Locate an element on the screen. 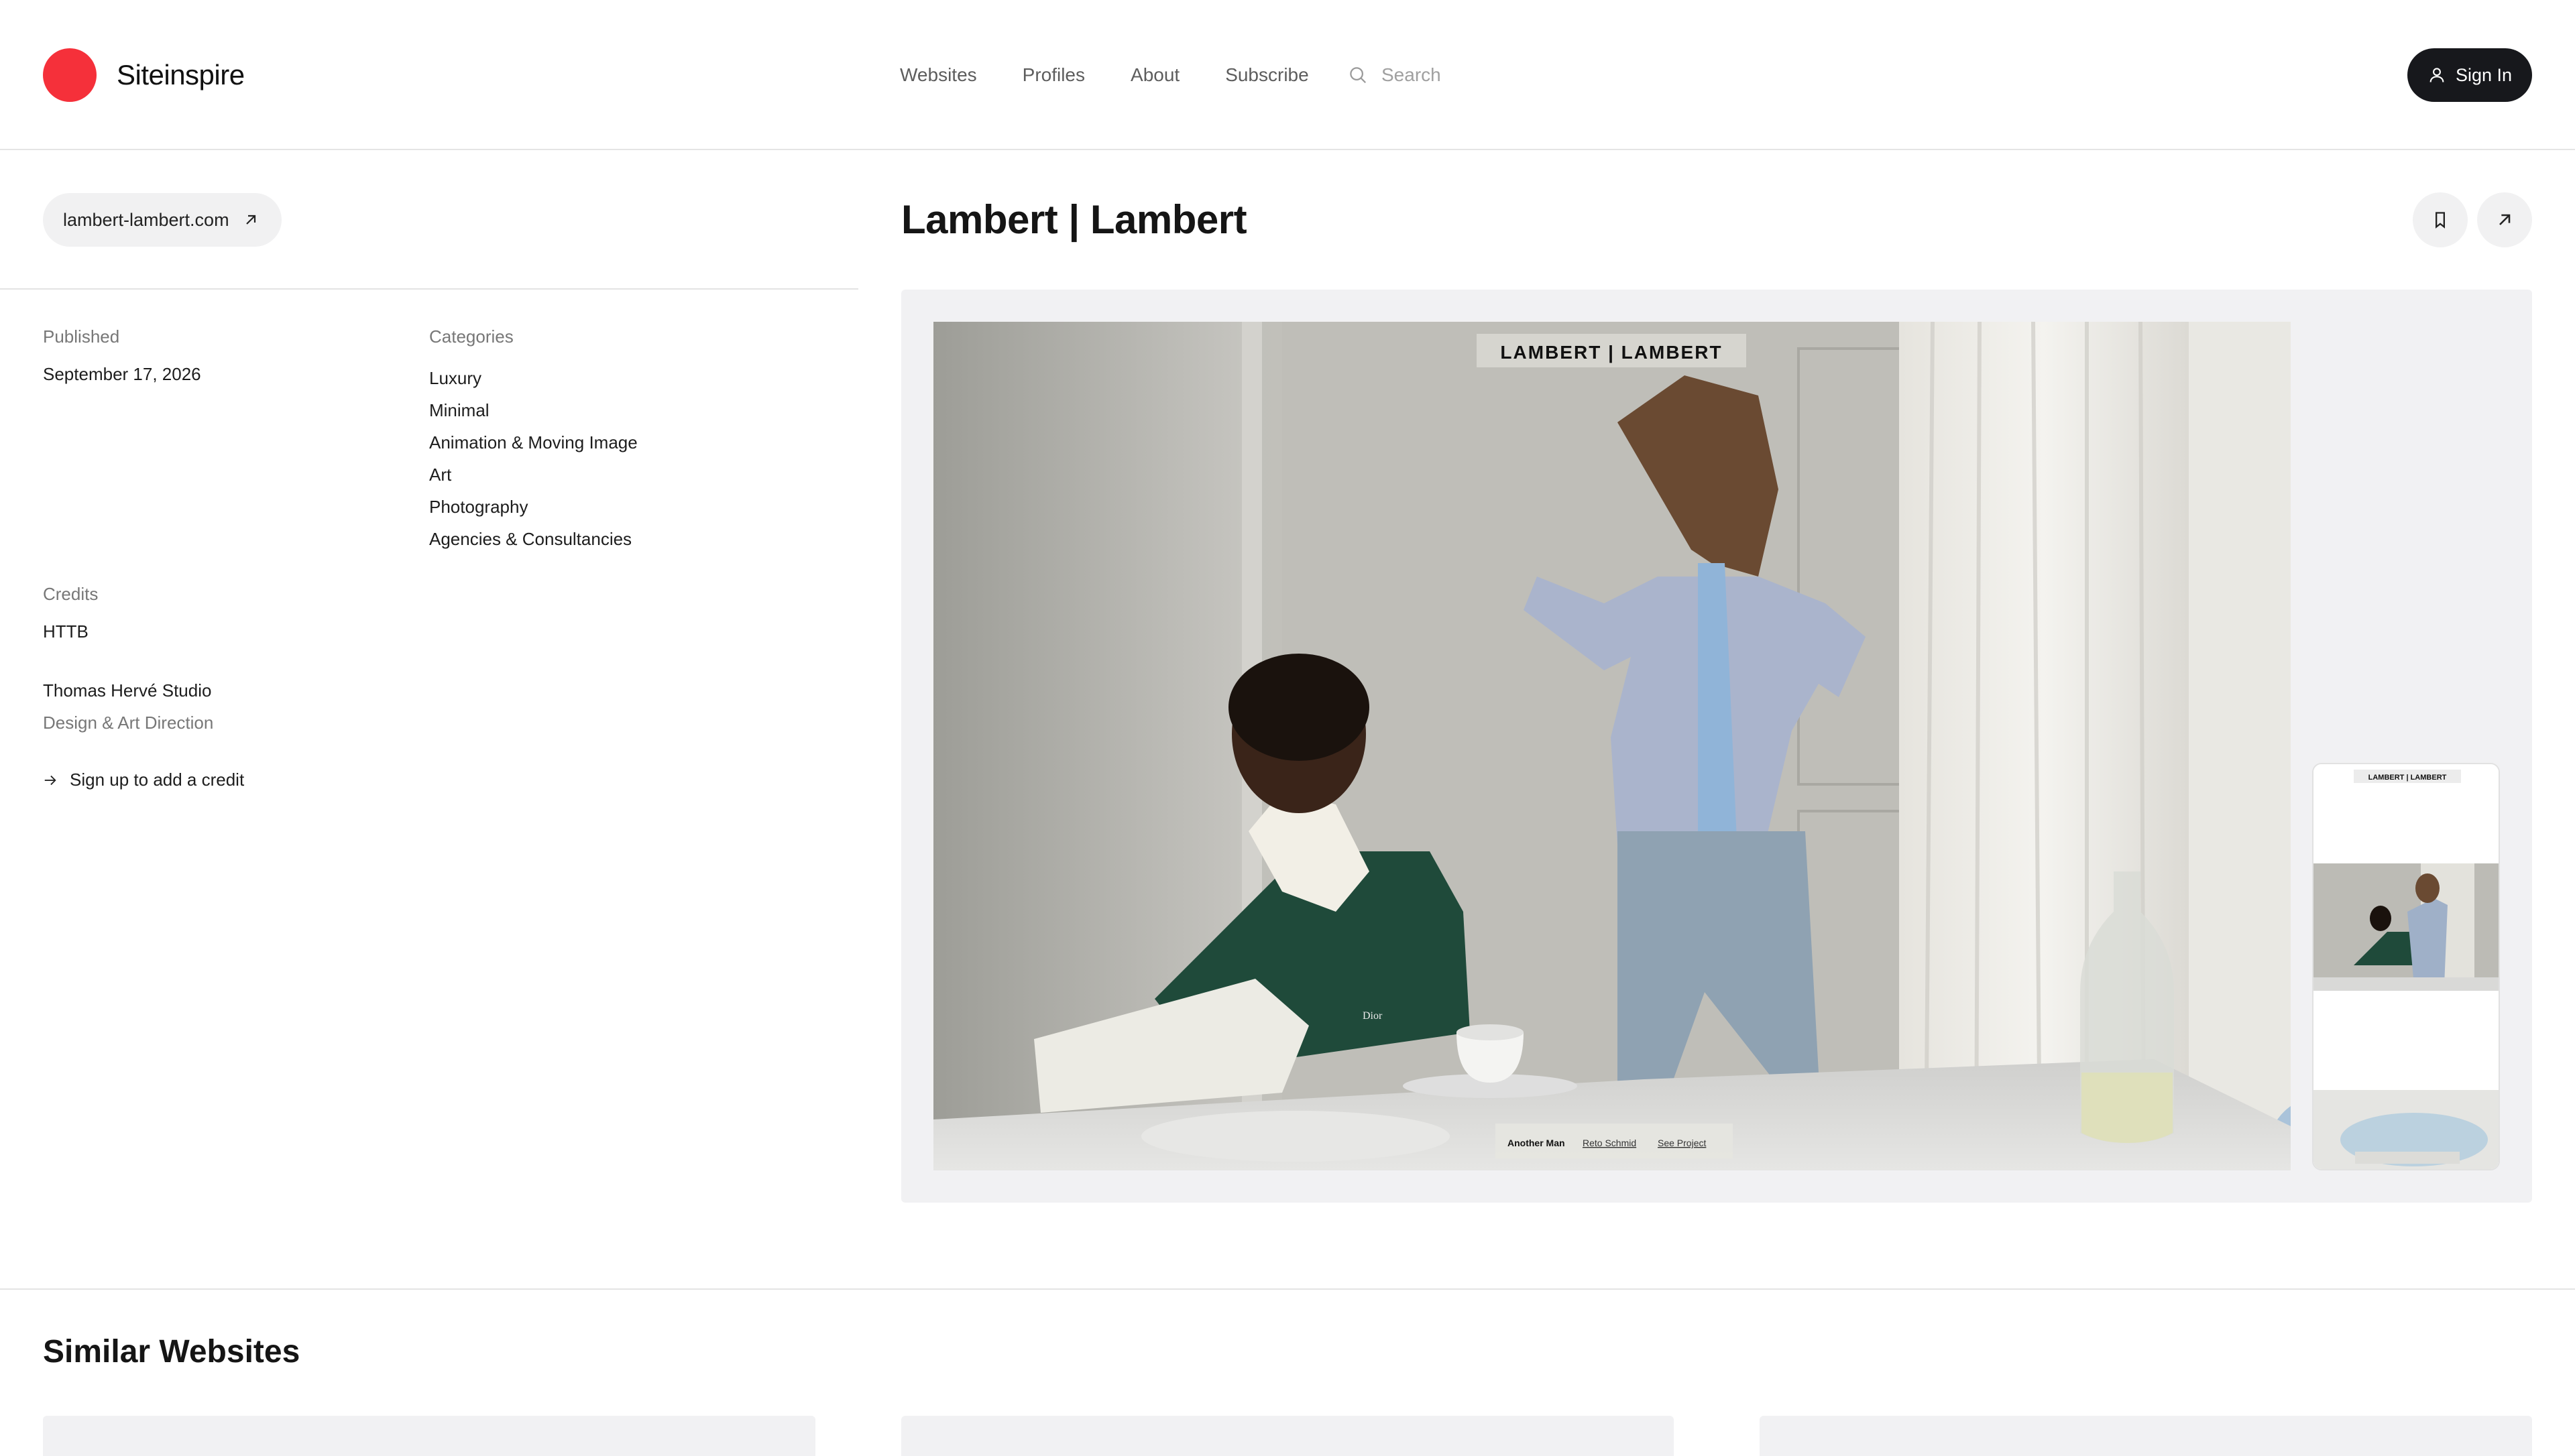 The width and height of the screenshot is (2575, 1456). visit-site-button is located at coordinates (2504, 219).